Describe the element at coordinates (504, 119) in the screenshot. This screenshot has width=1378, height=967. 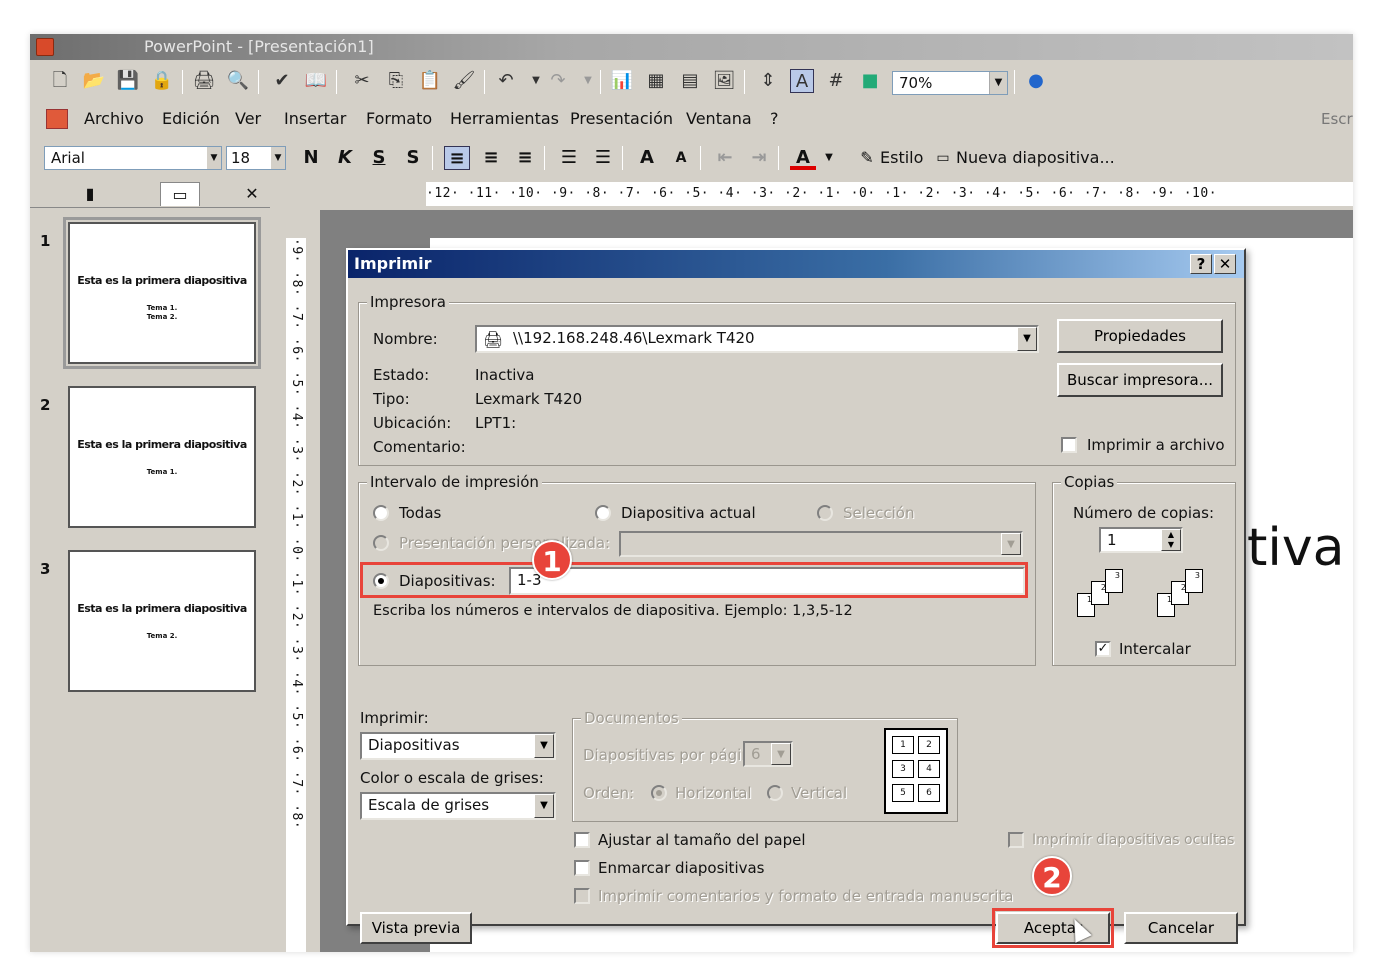
I see `menu-herramientas: Herramientas` at that location.